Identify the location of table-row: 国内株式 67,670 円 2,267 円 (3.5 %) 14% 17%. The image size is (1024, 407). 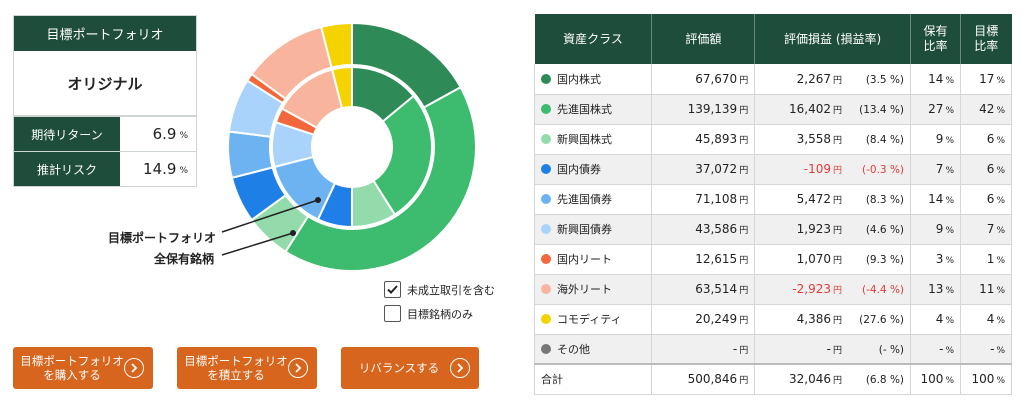
(772, 79).